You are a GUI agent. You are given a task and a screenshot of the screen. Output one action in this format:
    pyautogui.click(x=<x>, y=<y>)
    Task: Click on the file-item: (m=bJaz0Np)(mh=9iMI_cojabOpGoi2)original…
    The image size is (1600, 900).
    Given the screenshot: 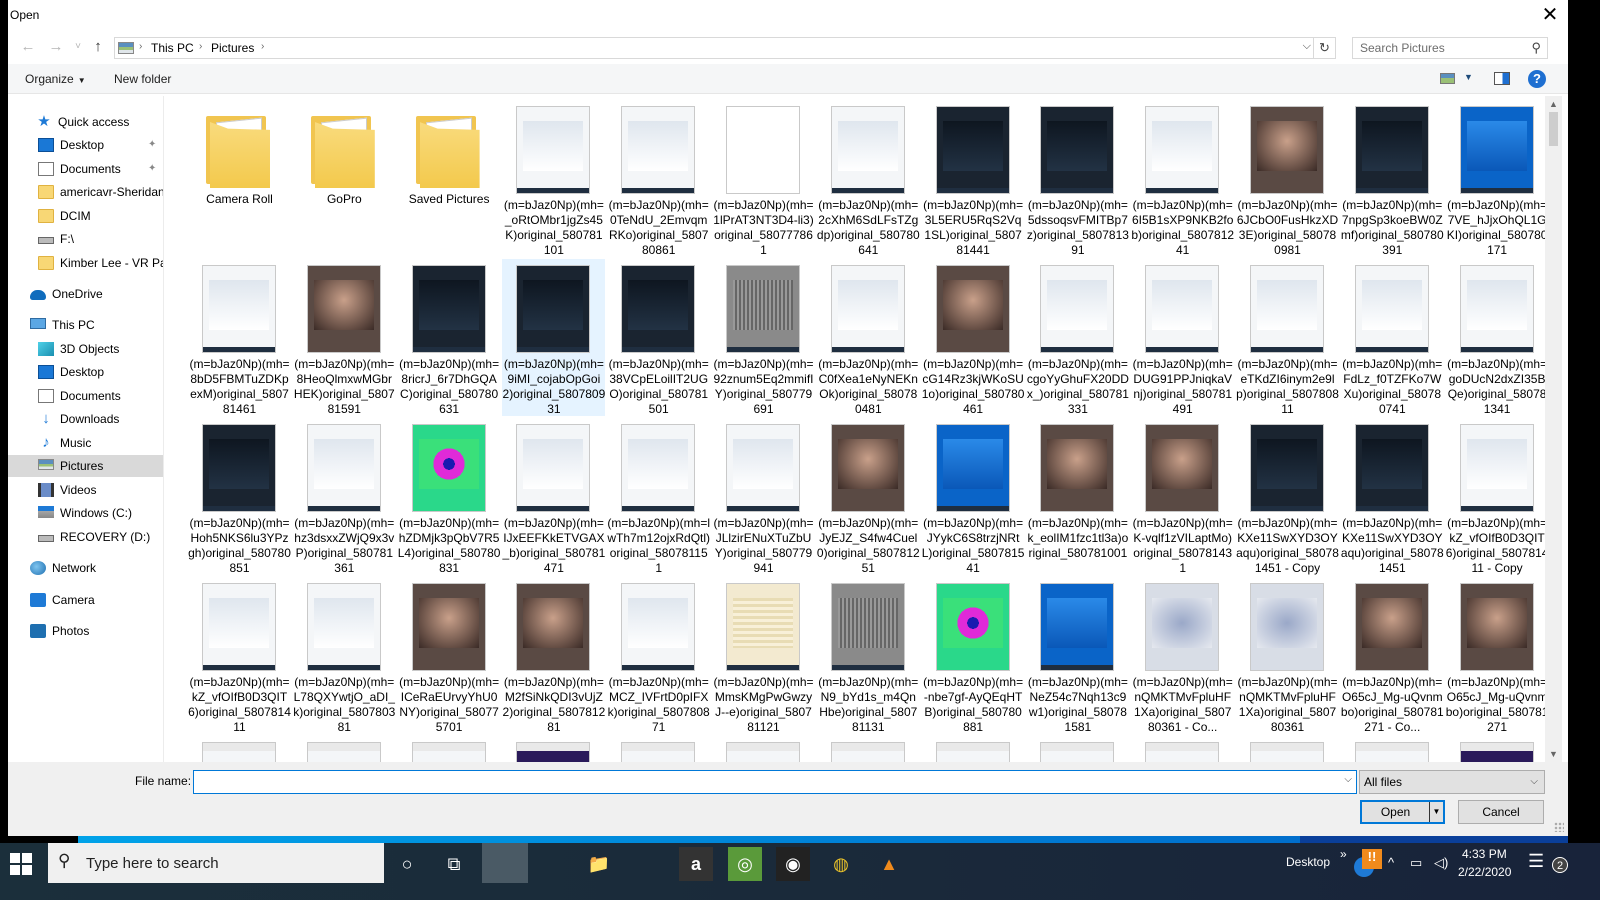 What is the action you would take?
    pyautogui.click(x=554, y=337)
    